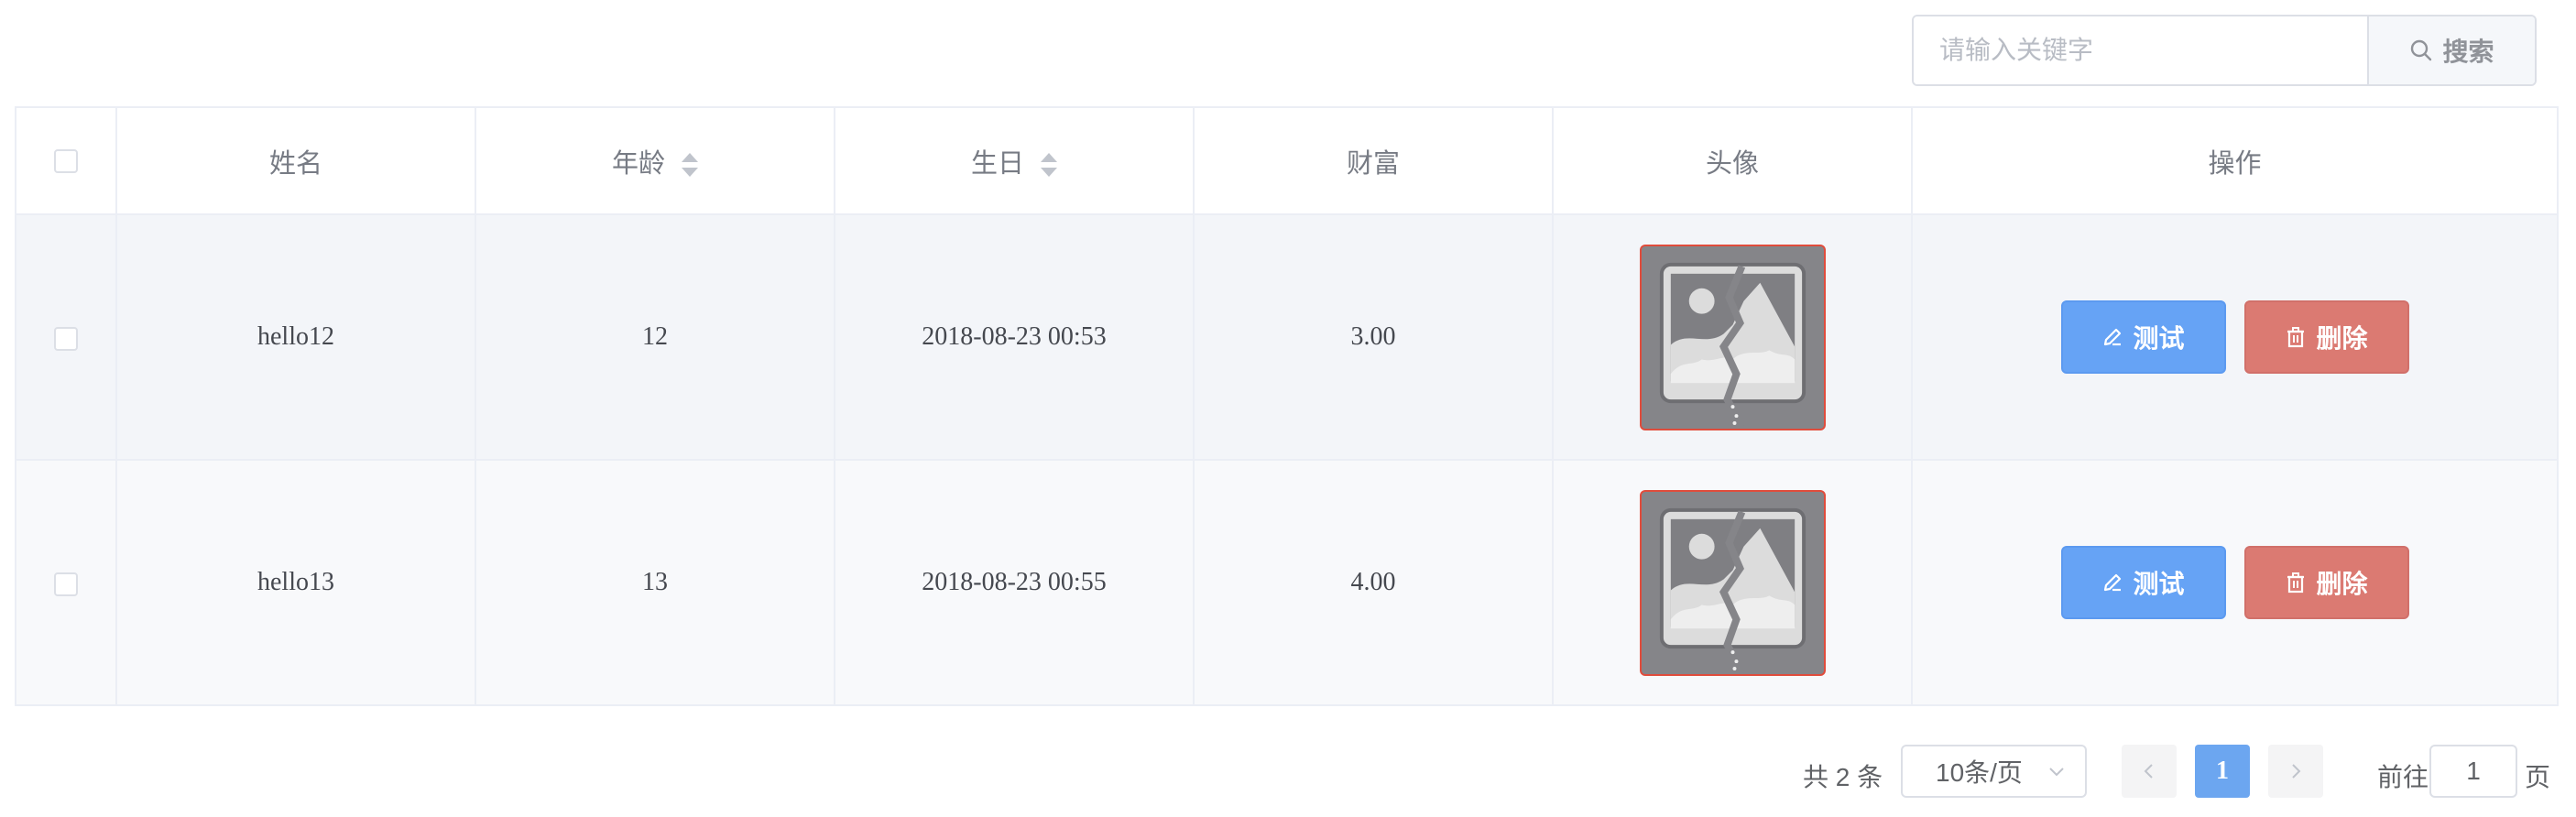 The height and width of the screenshot is (817, 2576). I want to click on header-wealth-label: 财富, so click(1373, 163).